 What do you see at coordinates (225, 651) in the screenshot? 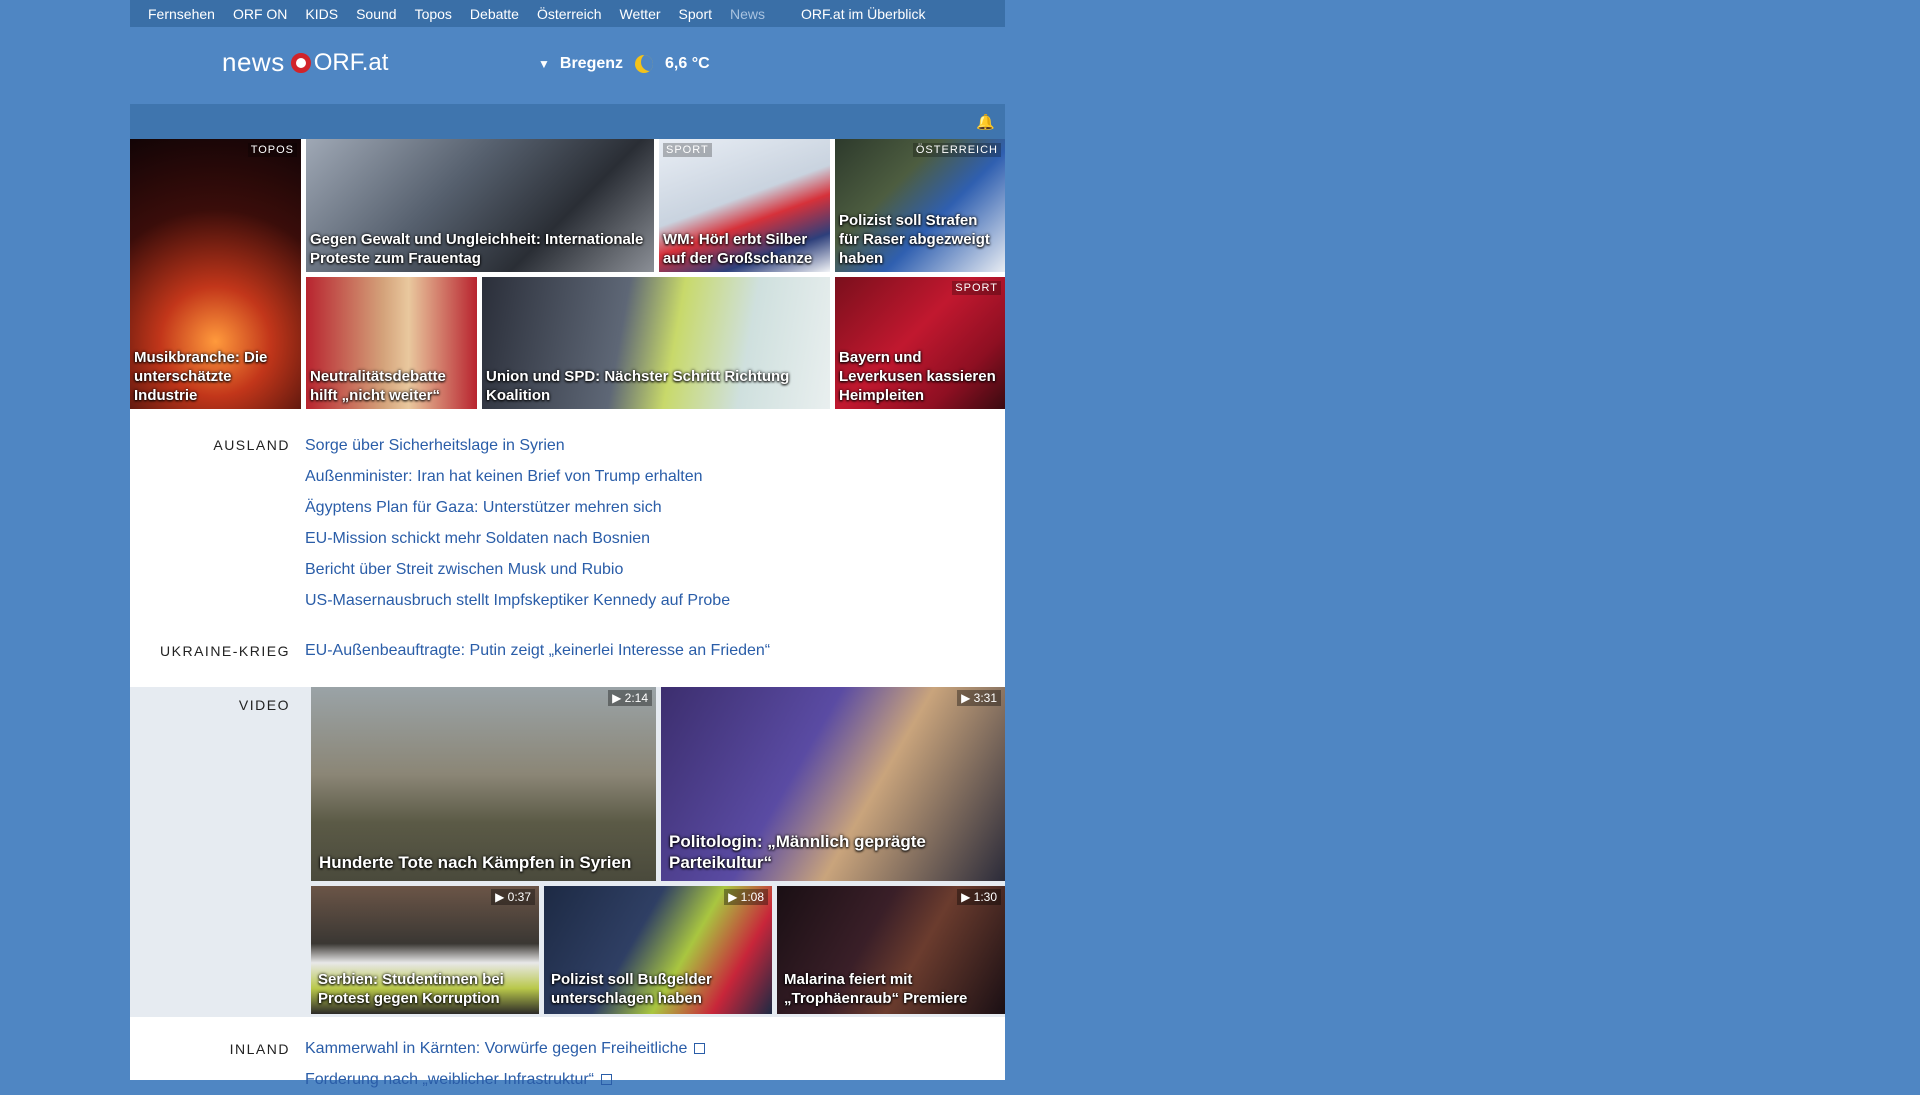
I see `section-label-ukraine: UKRAINE-KRIEG` at bounding box center [225, 651].